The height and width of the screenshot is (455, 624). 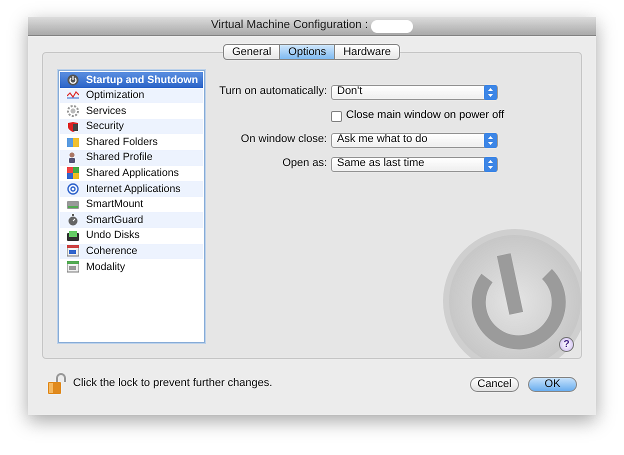 I want to click on category-item: Coherence, so click(x=131, y=252).